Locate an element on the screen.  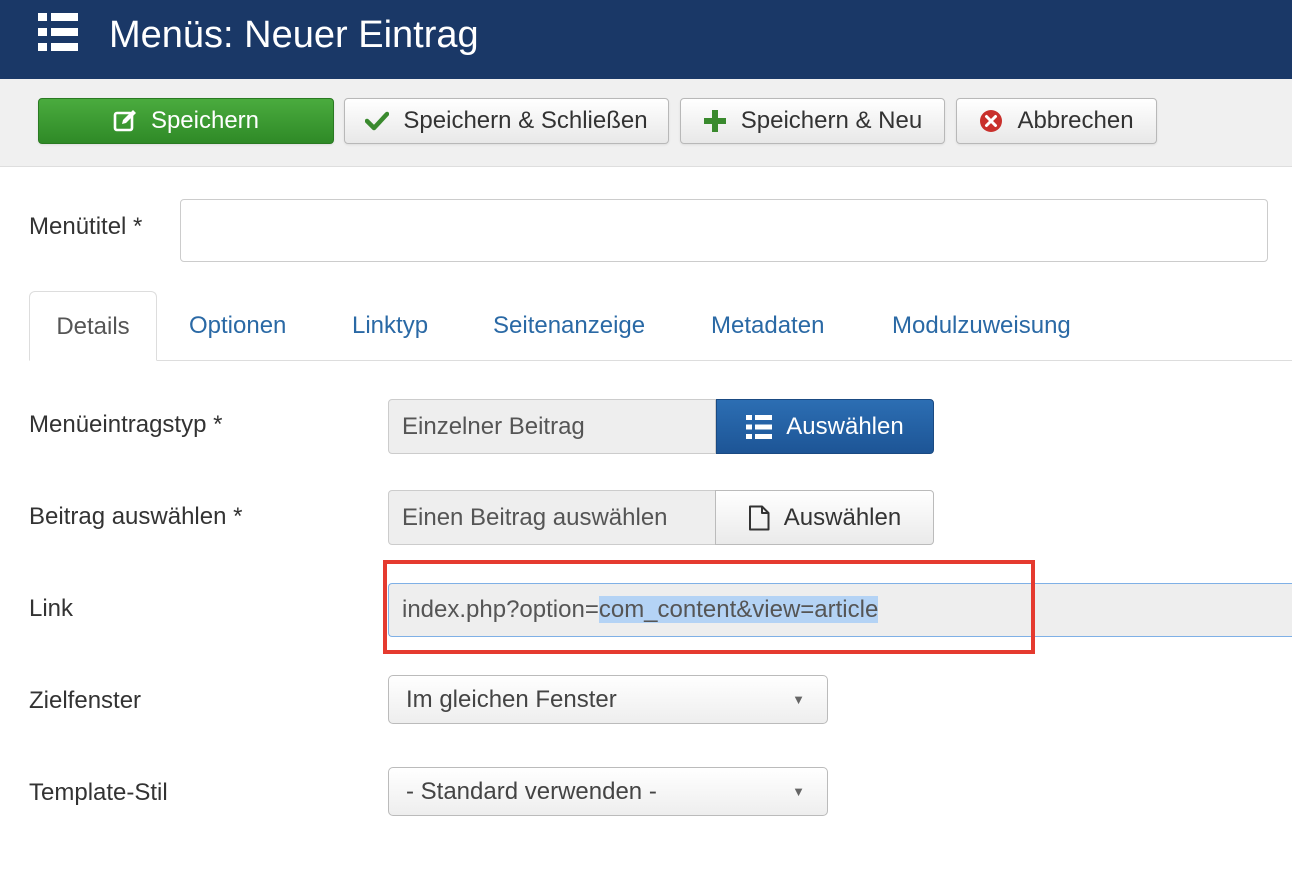
page-title: Menüs: Neuer Eintrag is located at coordinates (294, 35).